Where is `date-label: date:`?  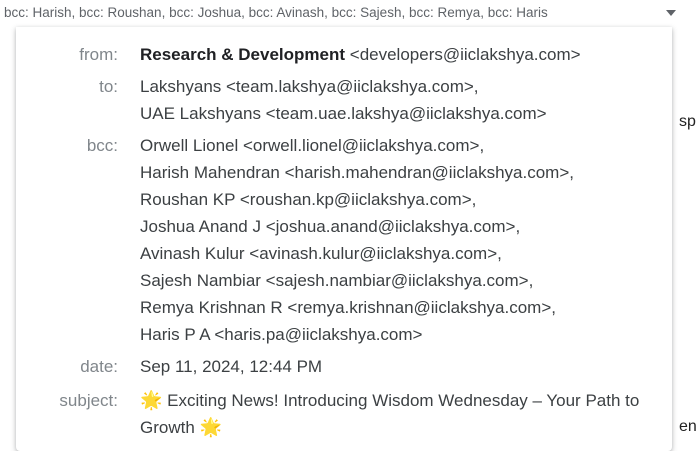 date-label: date: is located at coordinates (99, 366).